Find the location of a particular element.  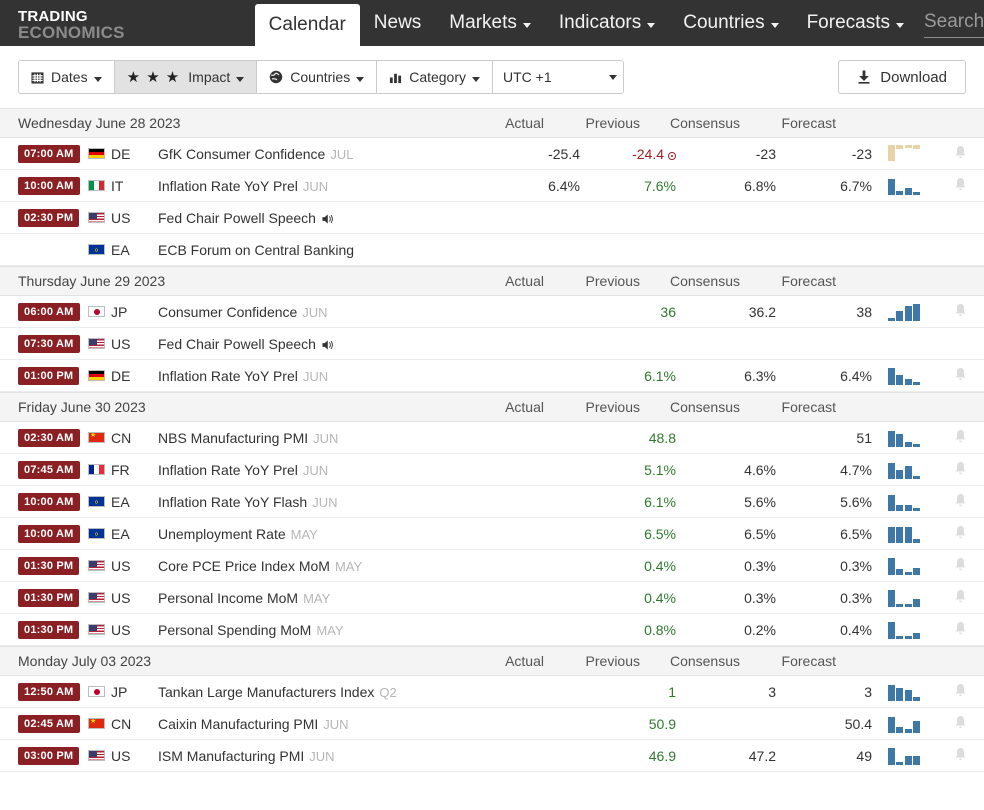

impact-filter-button: ★ ★ ★ Impact is located at coordinates (186, 77).